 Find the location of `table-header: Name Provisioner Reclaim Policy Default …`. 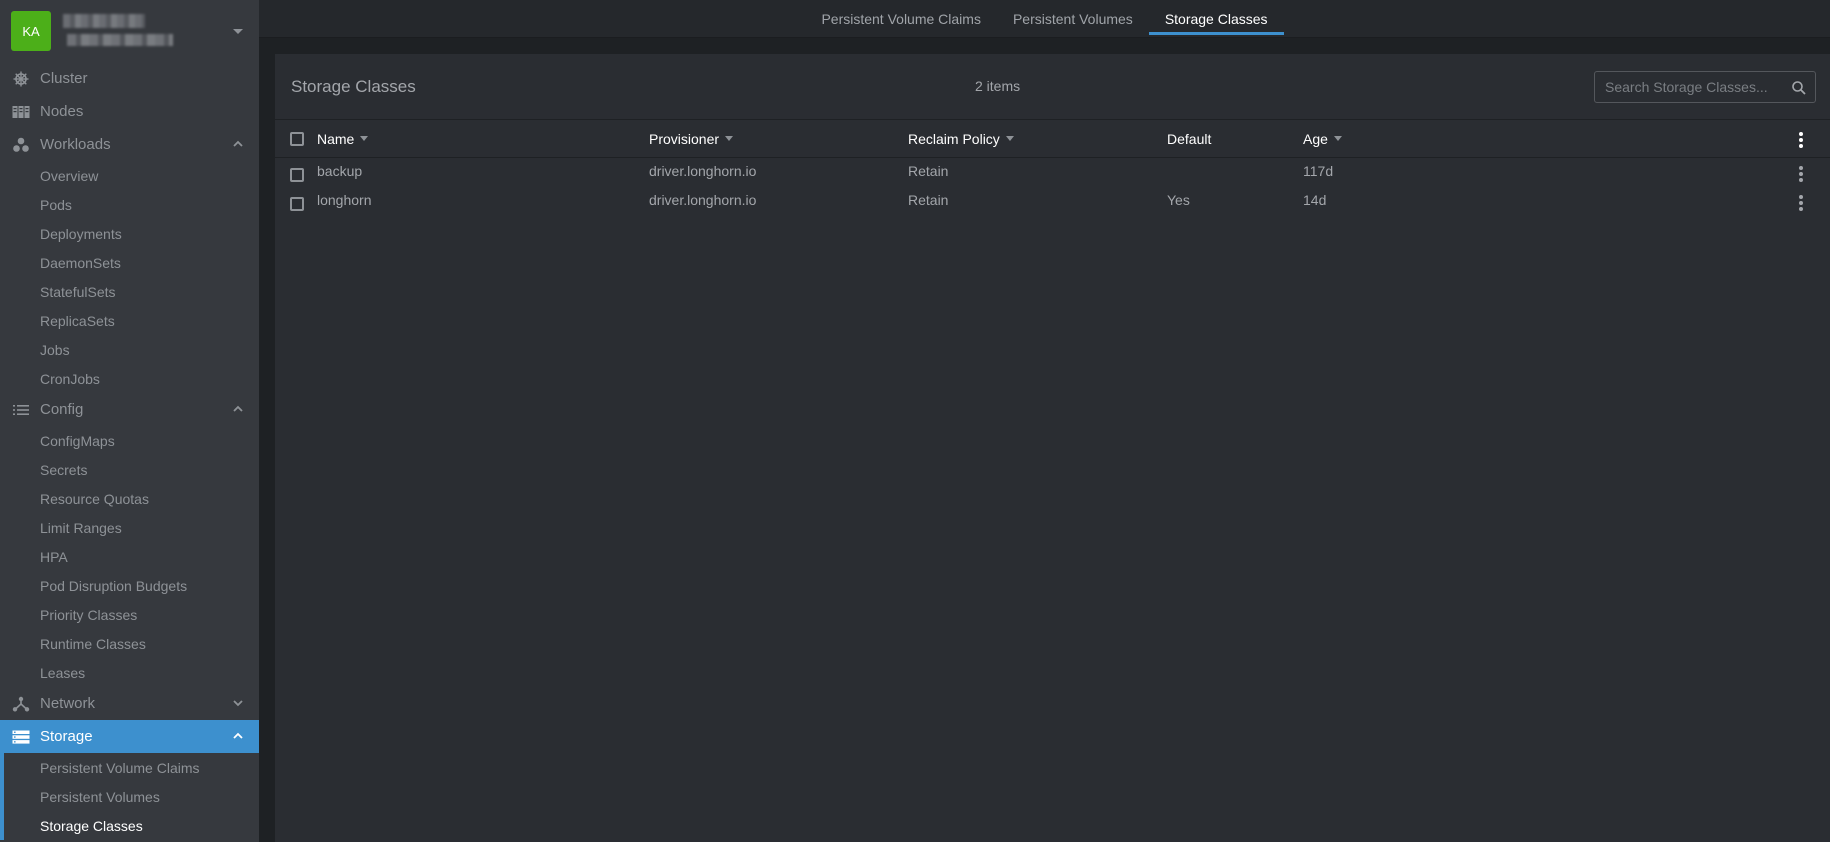

table-header: Name Provisioner Reclaim Policy Default … is located at coordinates (1052, 139).